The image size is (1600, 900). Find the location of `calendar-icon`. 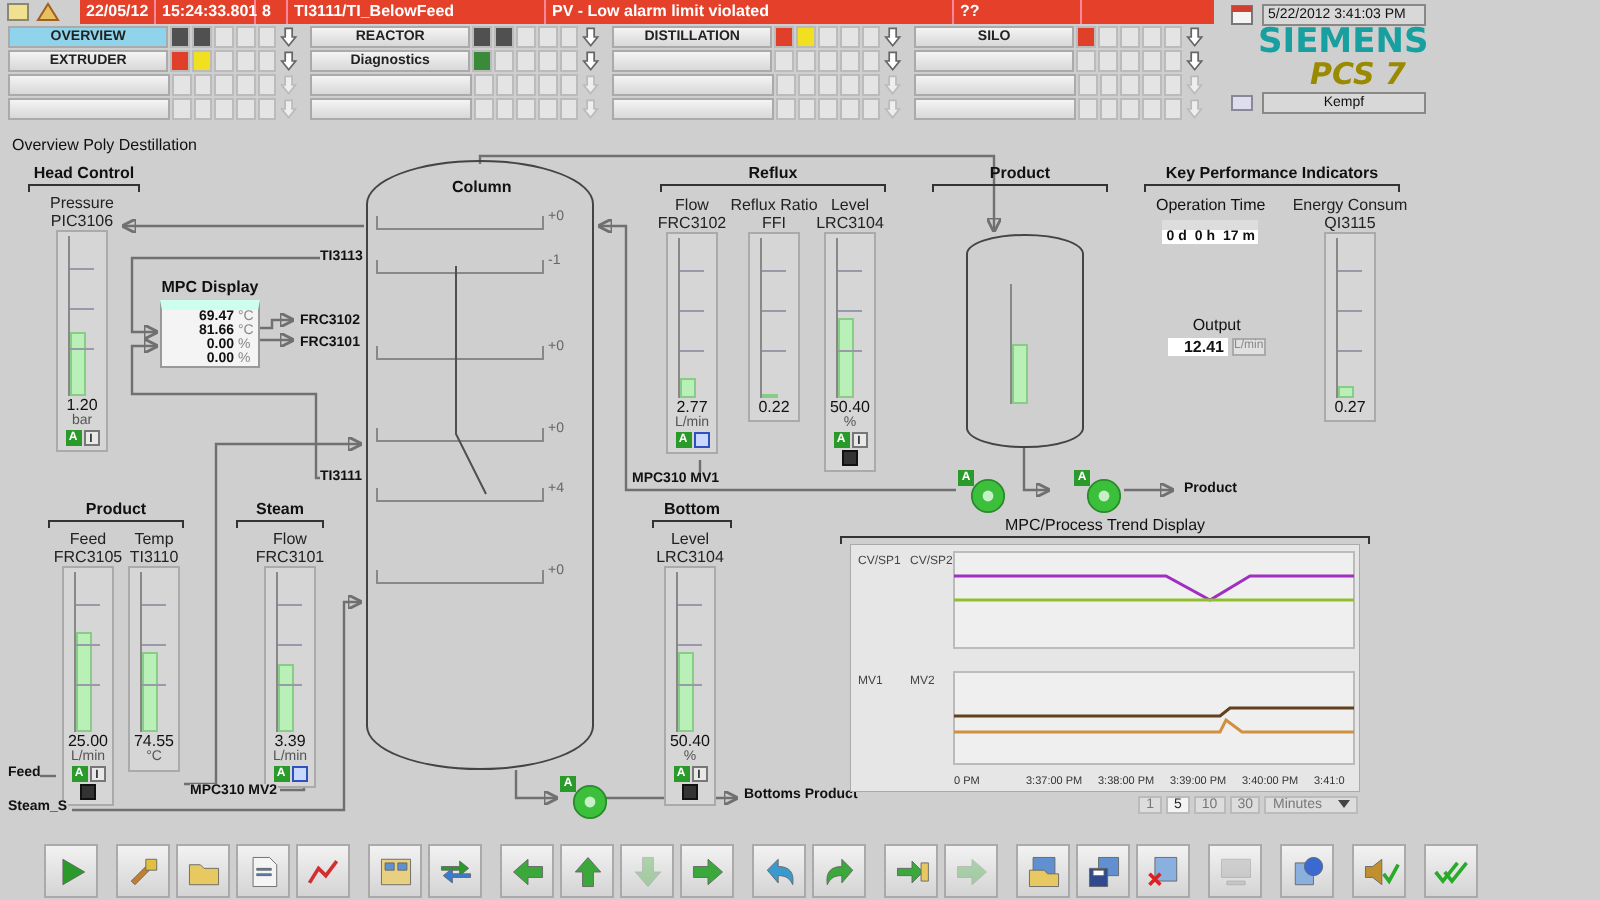

calendar-icon is located at coordinates (1242, 14).